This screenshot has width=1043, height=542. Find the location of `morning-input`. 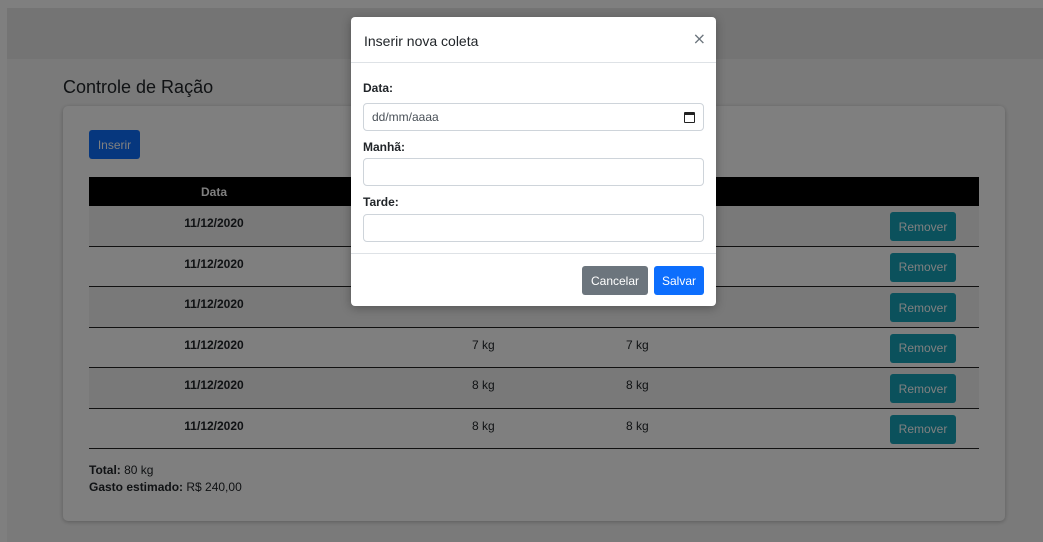

morning-input is located at coordinates (533, 172).